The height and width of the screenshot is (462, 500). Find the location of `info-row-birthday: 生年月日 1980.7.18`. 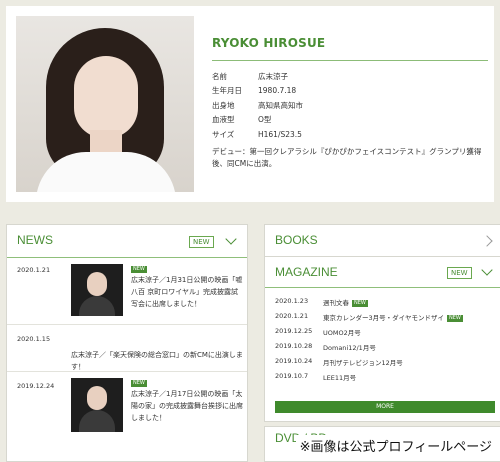

info-row-birthday: 生年月日 1980.7.18 is located at coordinates (257, 91).